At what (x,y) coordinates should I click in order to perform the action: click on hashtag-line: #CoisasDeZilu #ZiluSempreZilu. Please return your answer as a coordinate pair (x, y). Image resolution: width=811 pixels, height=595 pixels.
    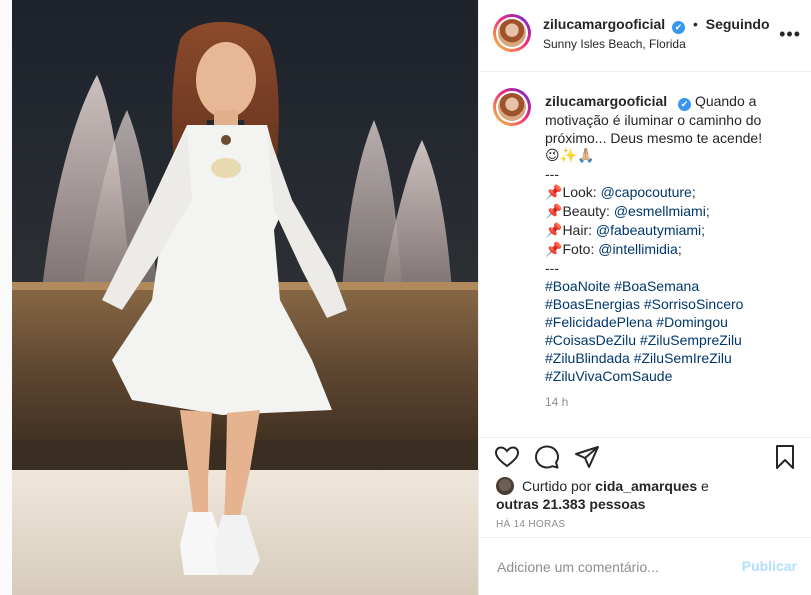
    Looking at the image, I should click on (675, 340).